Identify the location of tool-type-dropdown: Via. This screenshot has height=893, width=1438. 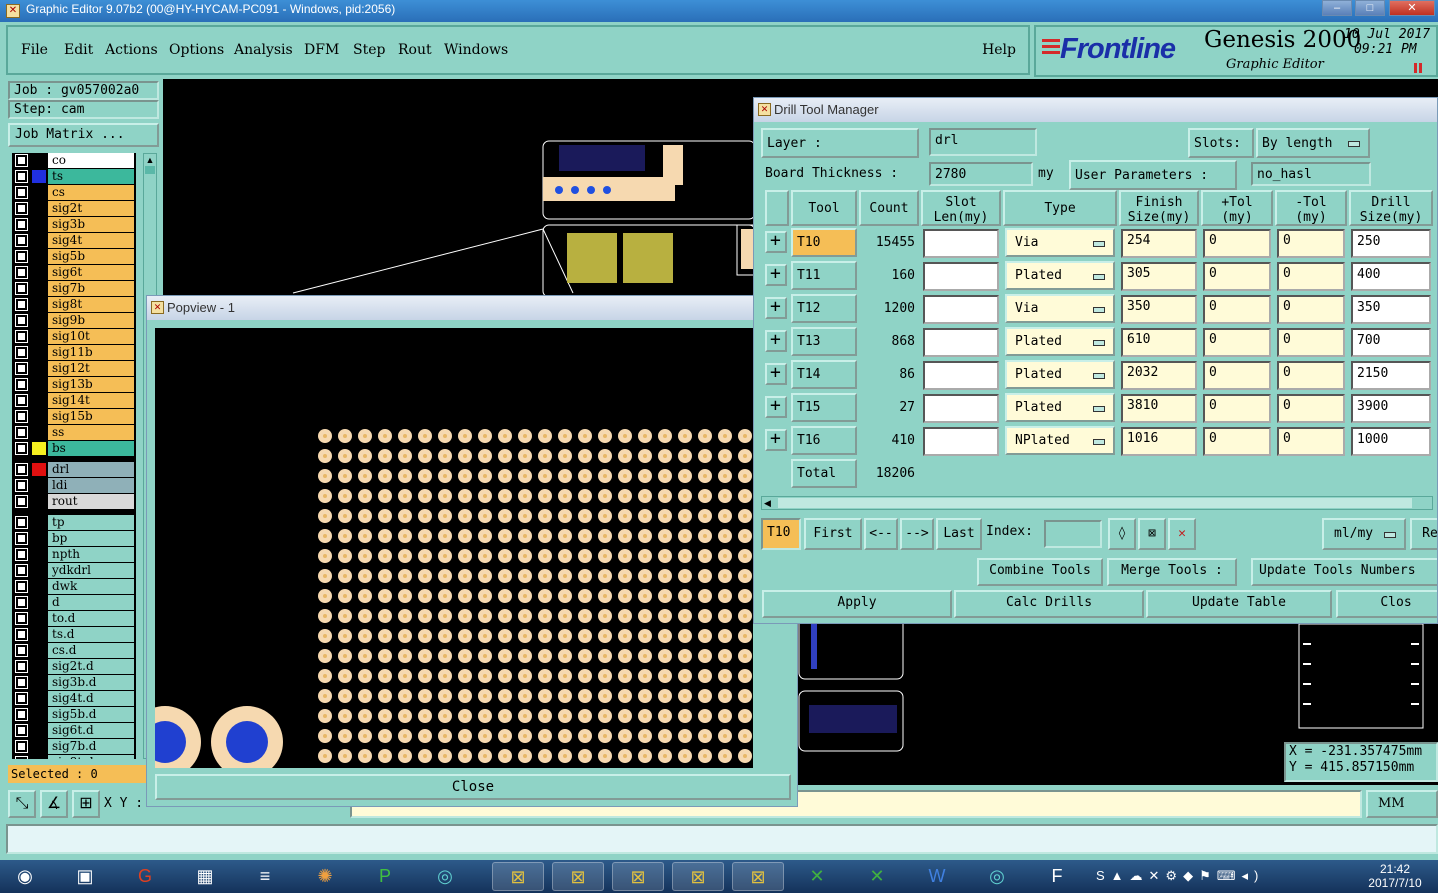
(1060, 308).